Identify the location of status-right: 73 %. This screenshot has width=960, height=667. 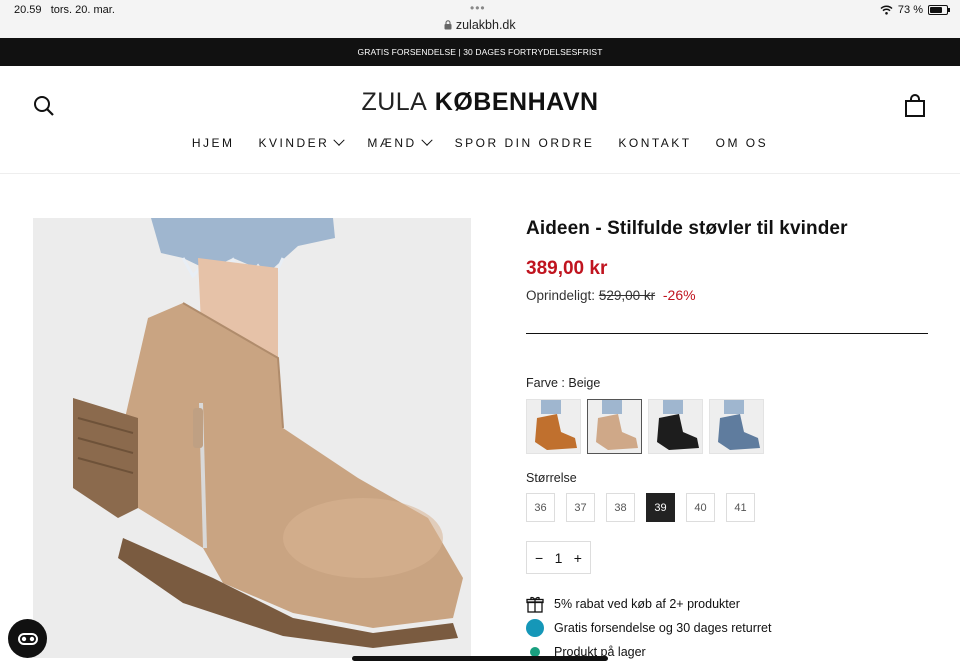
(915, 10).